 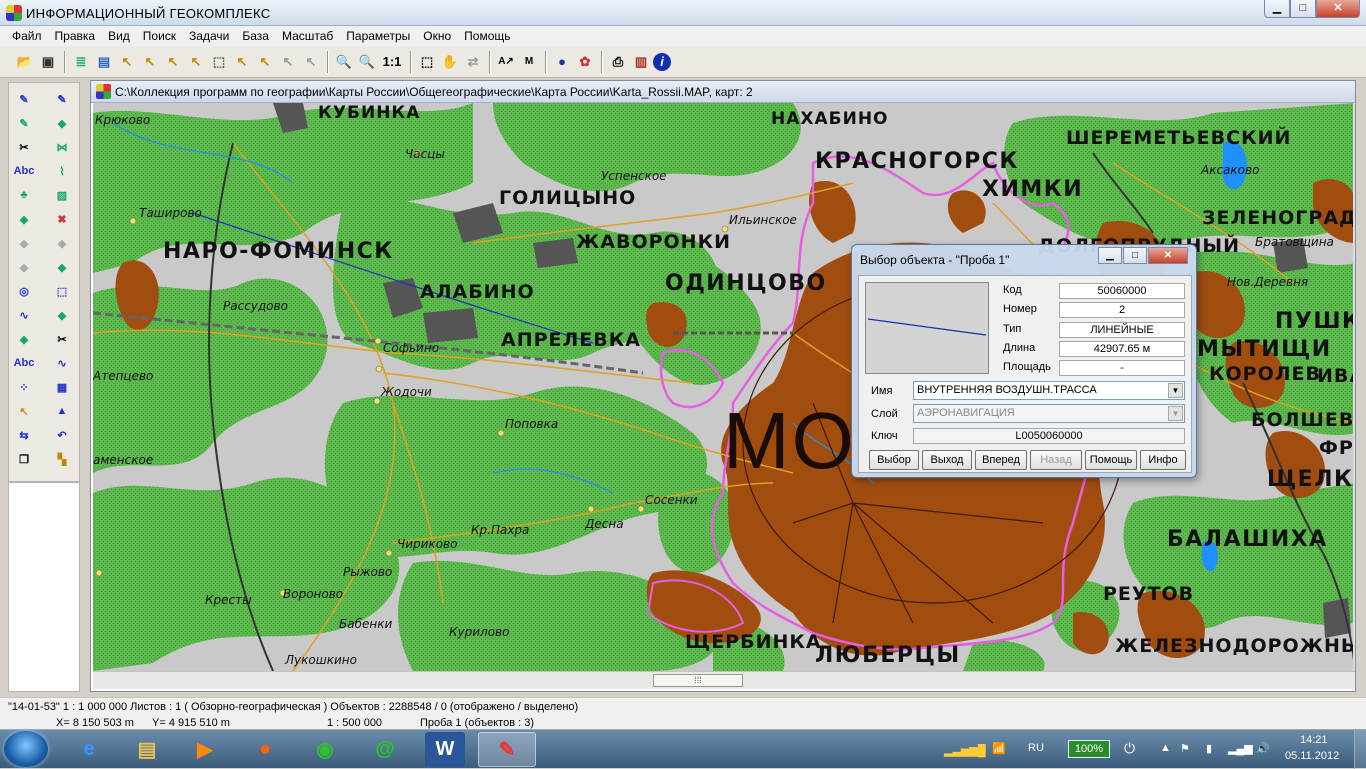 I want to click on globe-icon: ●, so click(x=562, y=62).